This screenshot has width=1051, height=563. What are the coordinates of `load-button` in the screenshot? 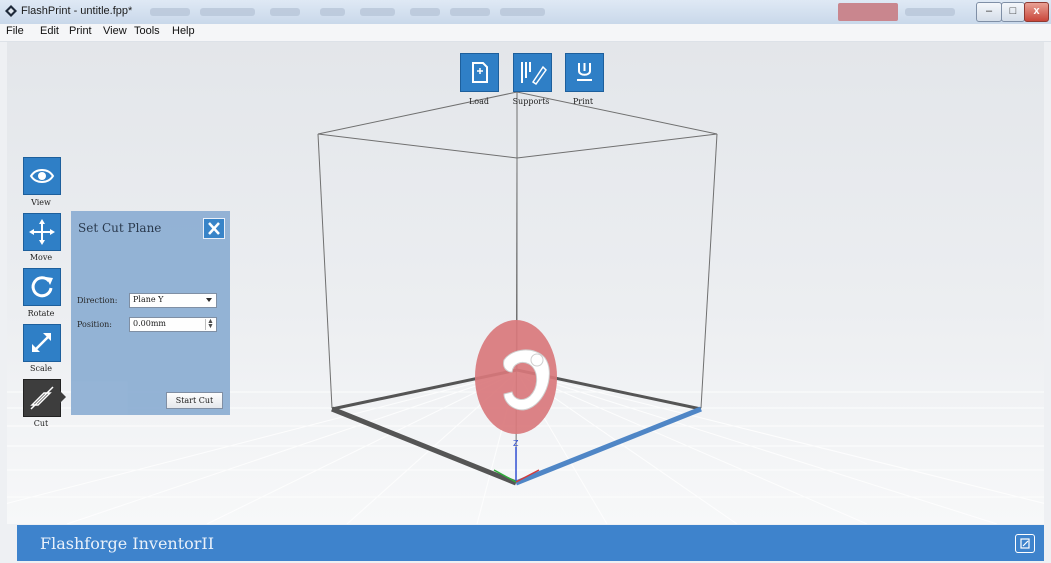 It's located at (479, 72).